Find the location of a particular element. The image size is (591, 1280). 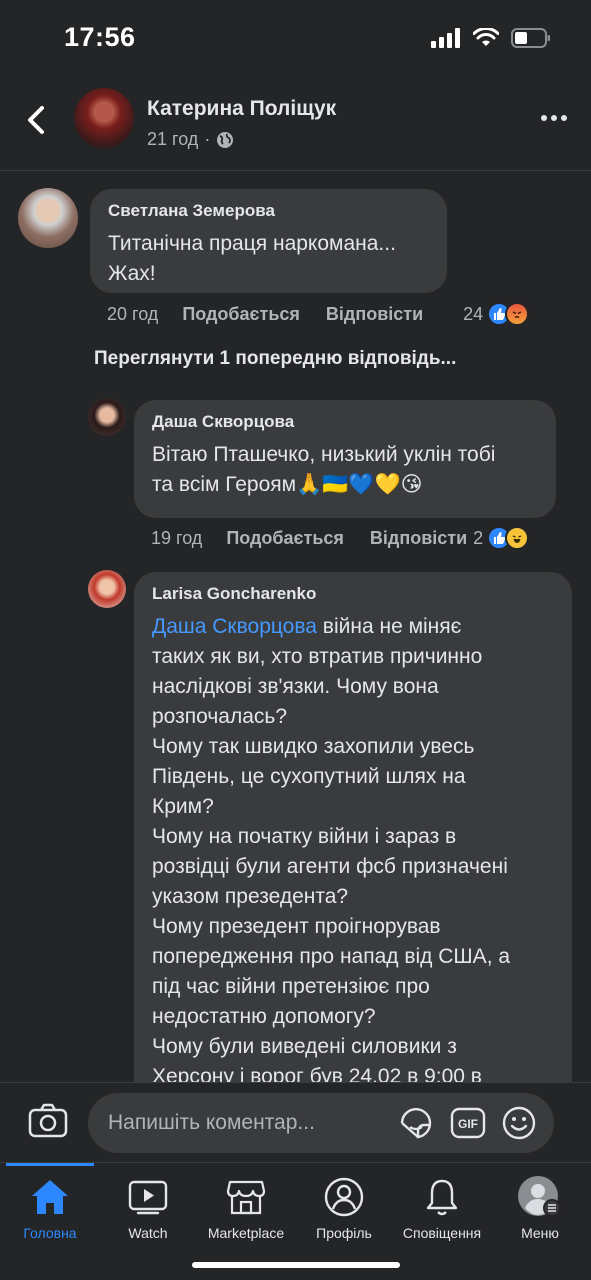

comment-time: 19 год is located at coordinates (177, 537).